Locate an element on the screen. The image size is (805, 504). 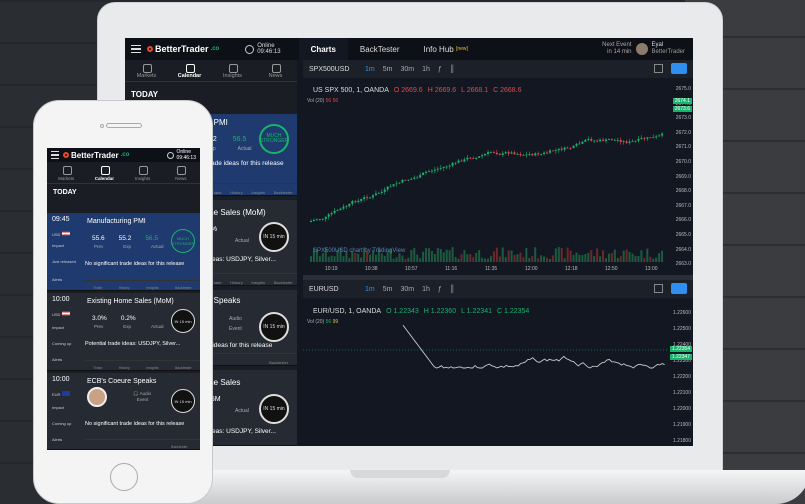
user-info: Eyal BetterTrader is located at coordinates (668, 49).